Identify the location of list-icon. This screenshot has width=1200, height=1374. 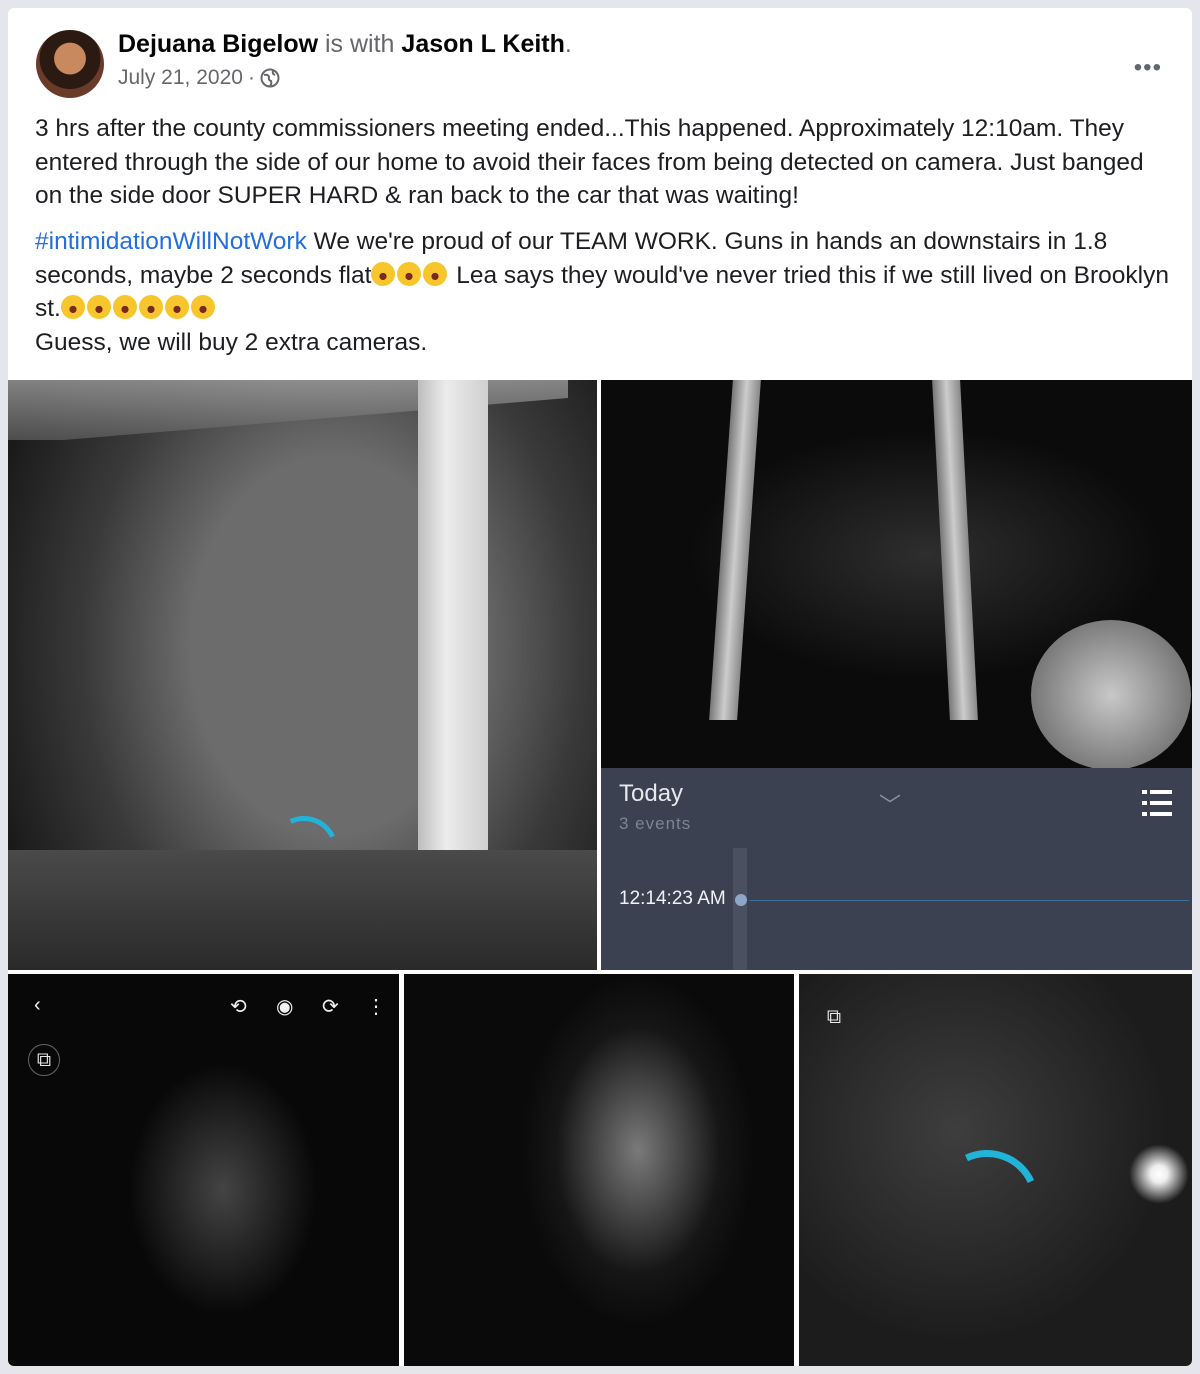
(1157, 803).